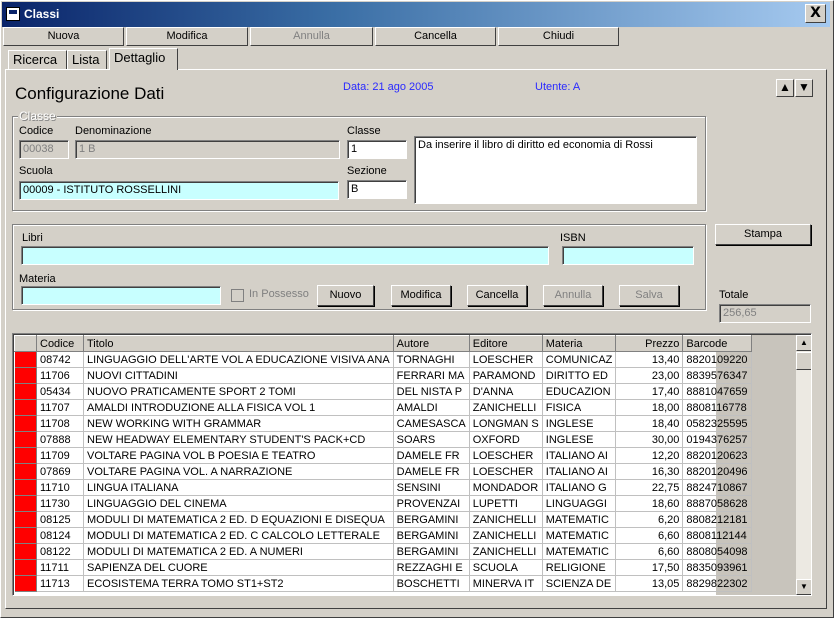  Describe the element at coordinates (803, 465) in the screenshot. I see `vertical-scrollbar: ▲ ▼` at that location.